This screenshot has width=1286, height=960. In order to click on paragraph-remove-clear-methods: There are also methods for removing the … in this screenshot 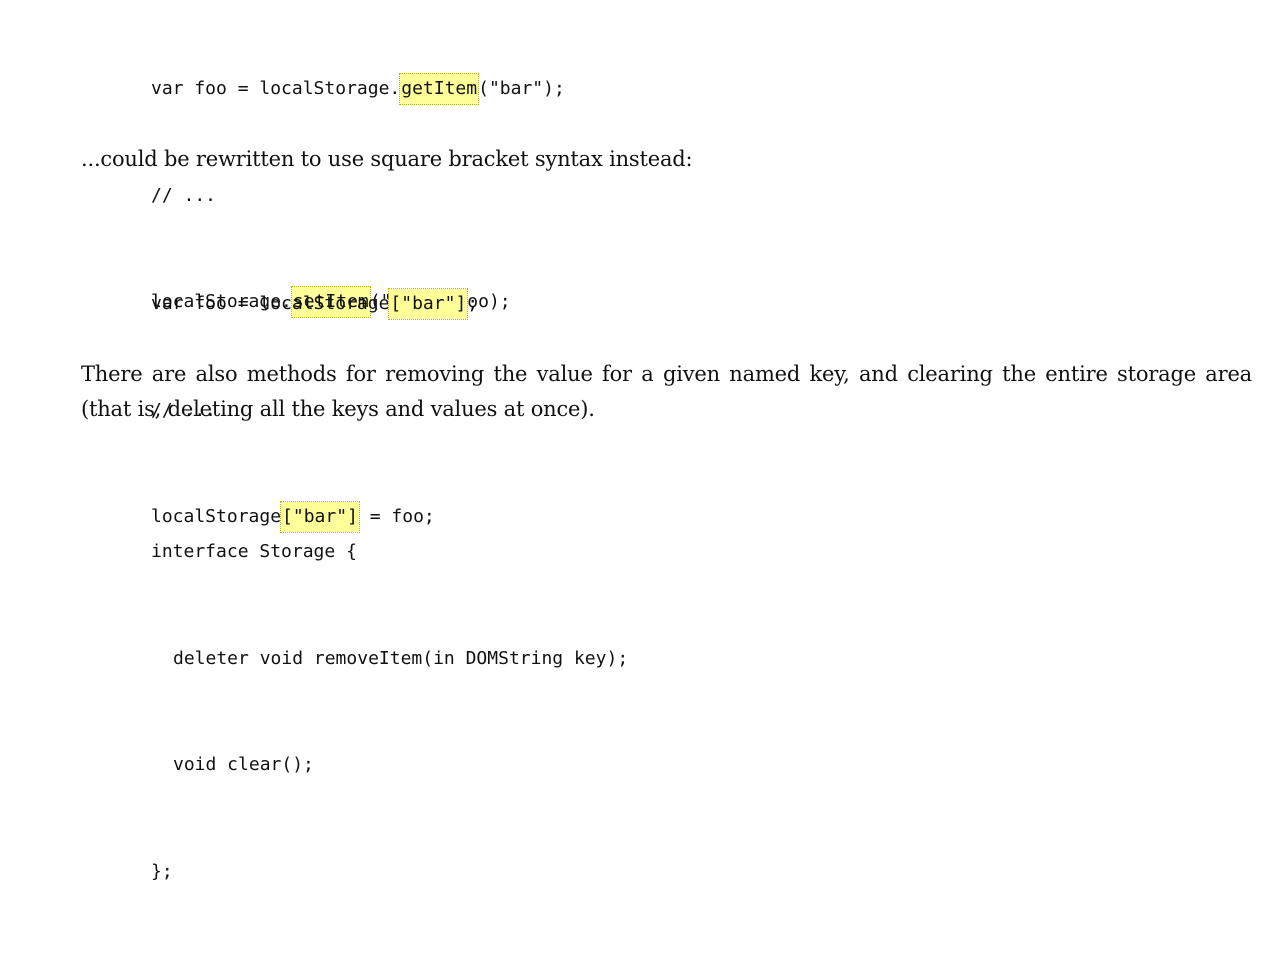, I will do `click(666, 391)`.